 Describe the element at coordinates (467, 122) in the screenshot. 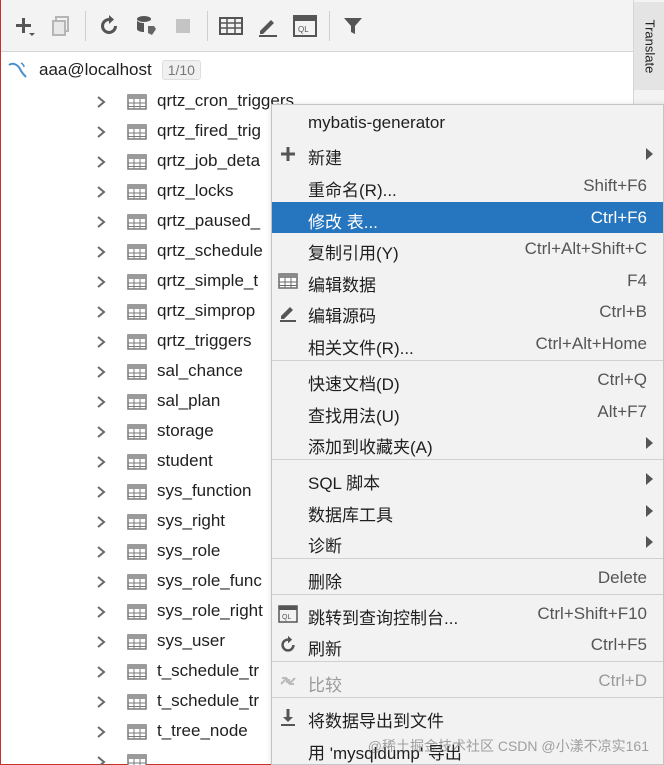

I see `menu-item: mybatis-generator` at that location.